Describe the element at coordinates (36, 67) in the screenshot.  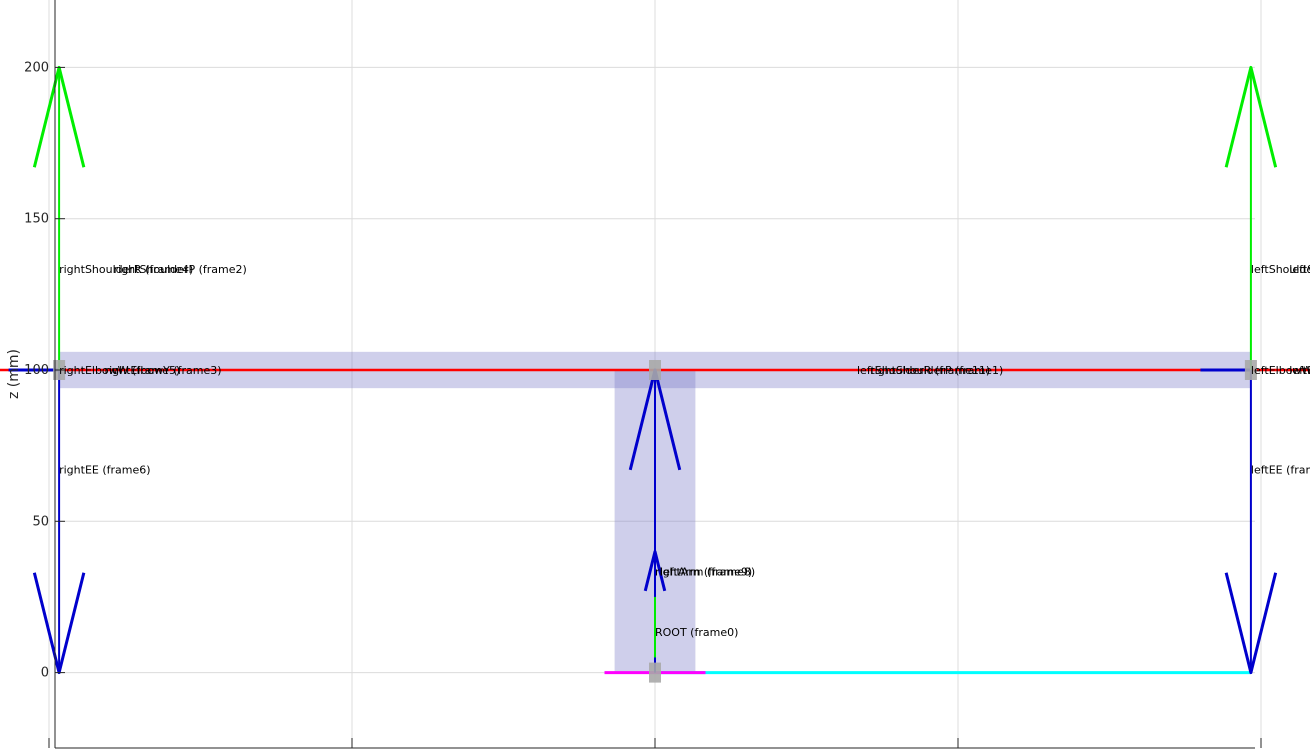
I see `y-tick-label: 200` at that location.